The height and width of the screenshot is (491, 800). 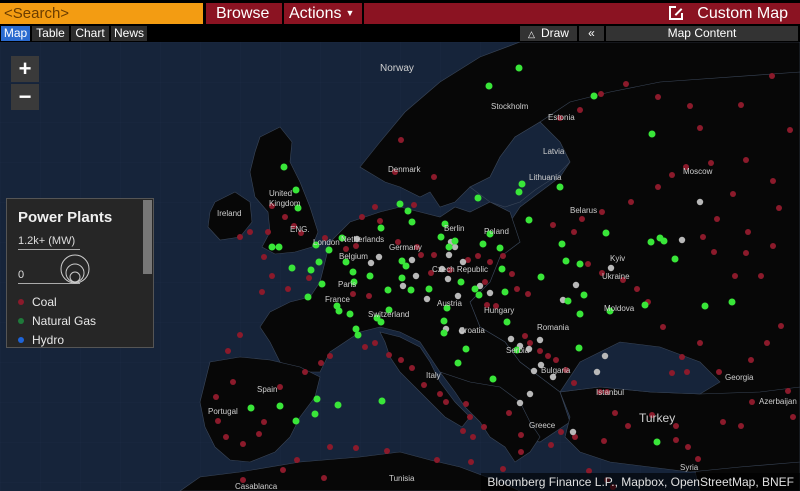 I want to click on legend-scrollbar, so click(x=147, y=237).